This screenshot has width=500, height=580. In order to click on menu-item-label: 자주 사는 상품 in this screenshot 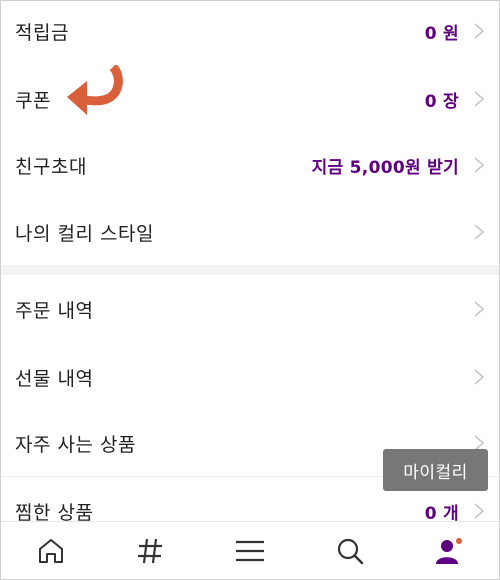, I will do `click(75, 444)`.